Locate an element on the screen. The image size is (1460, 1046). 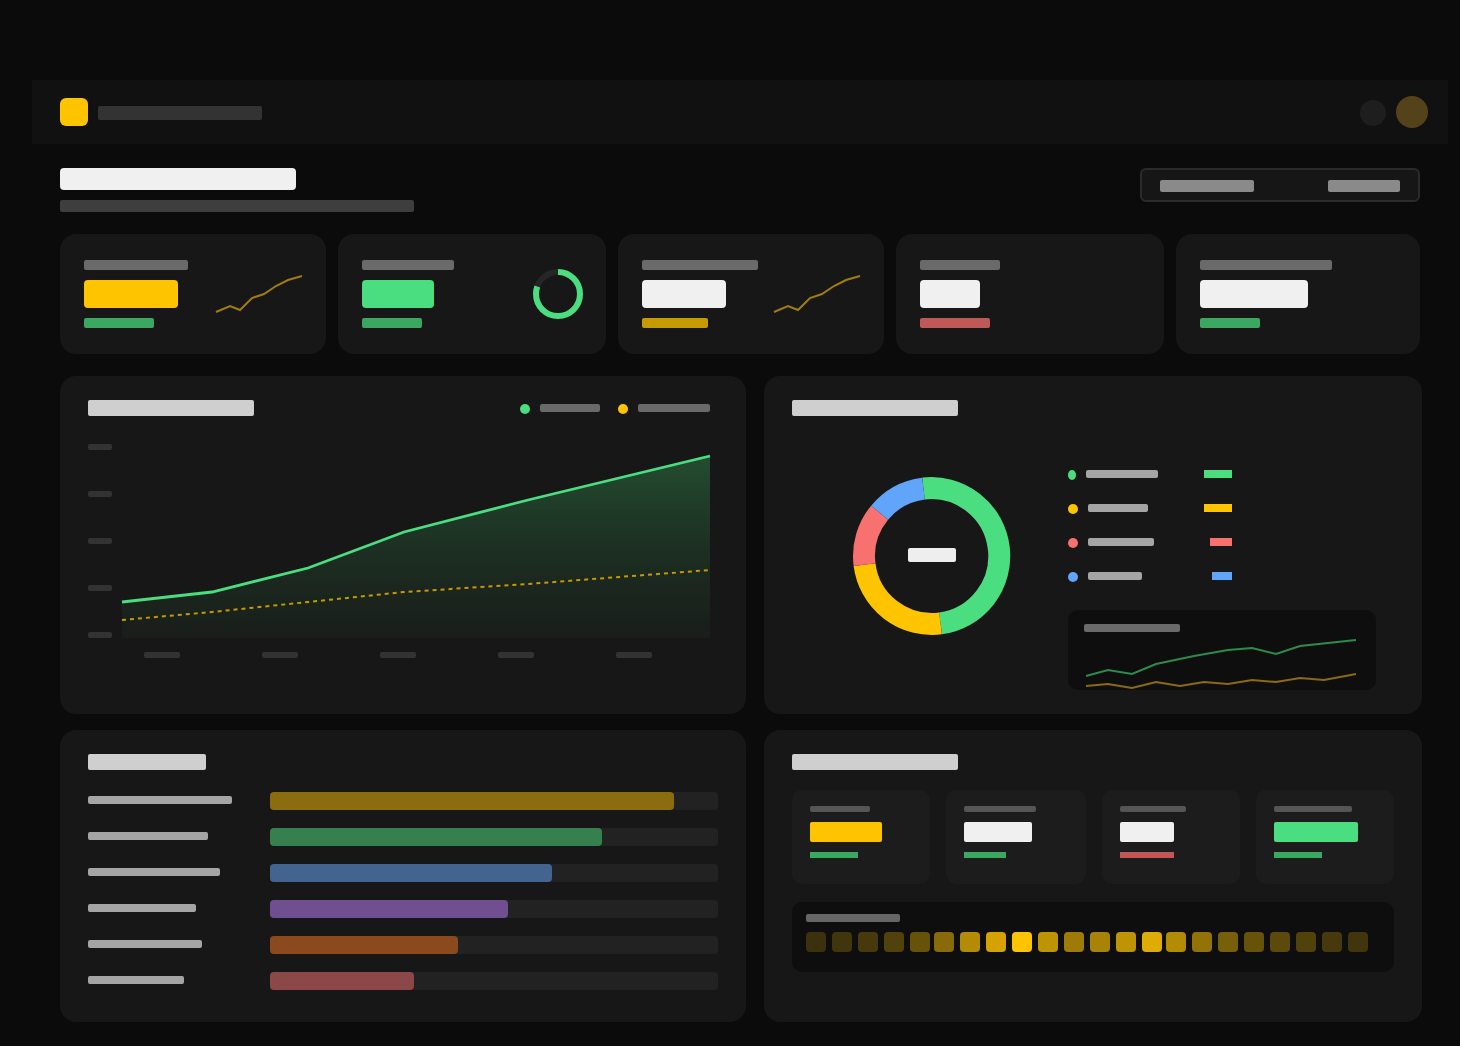
segmented-control is located at coordinates (1280, 185).